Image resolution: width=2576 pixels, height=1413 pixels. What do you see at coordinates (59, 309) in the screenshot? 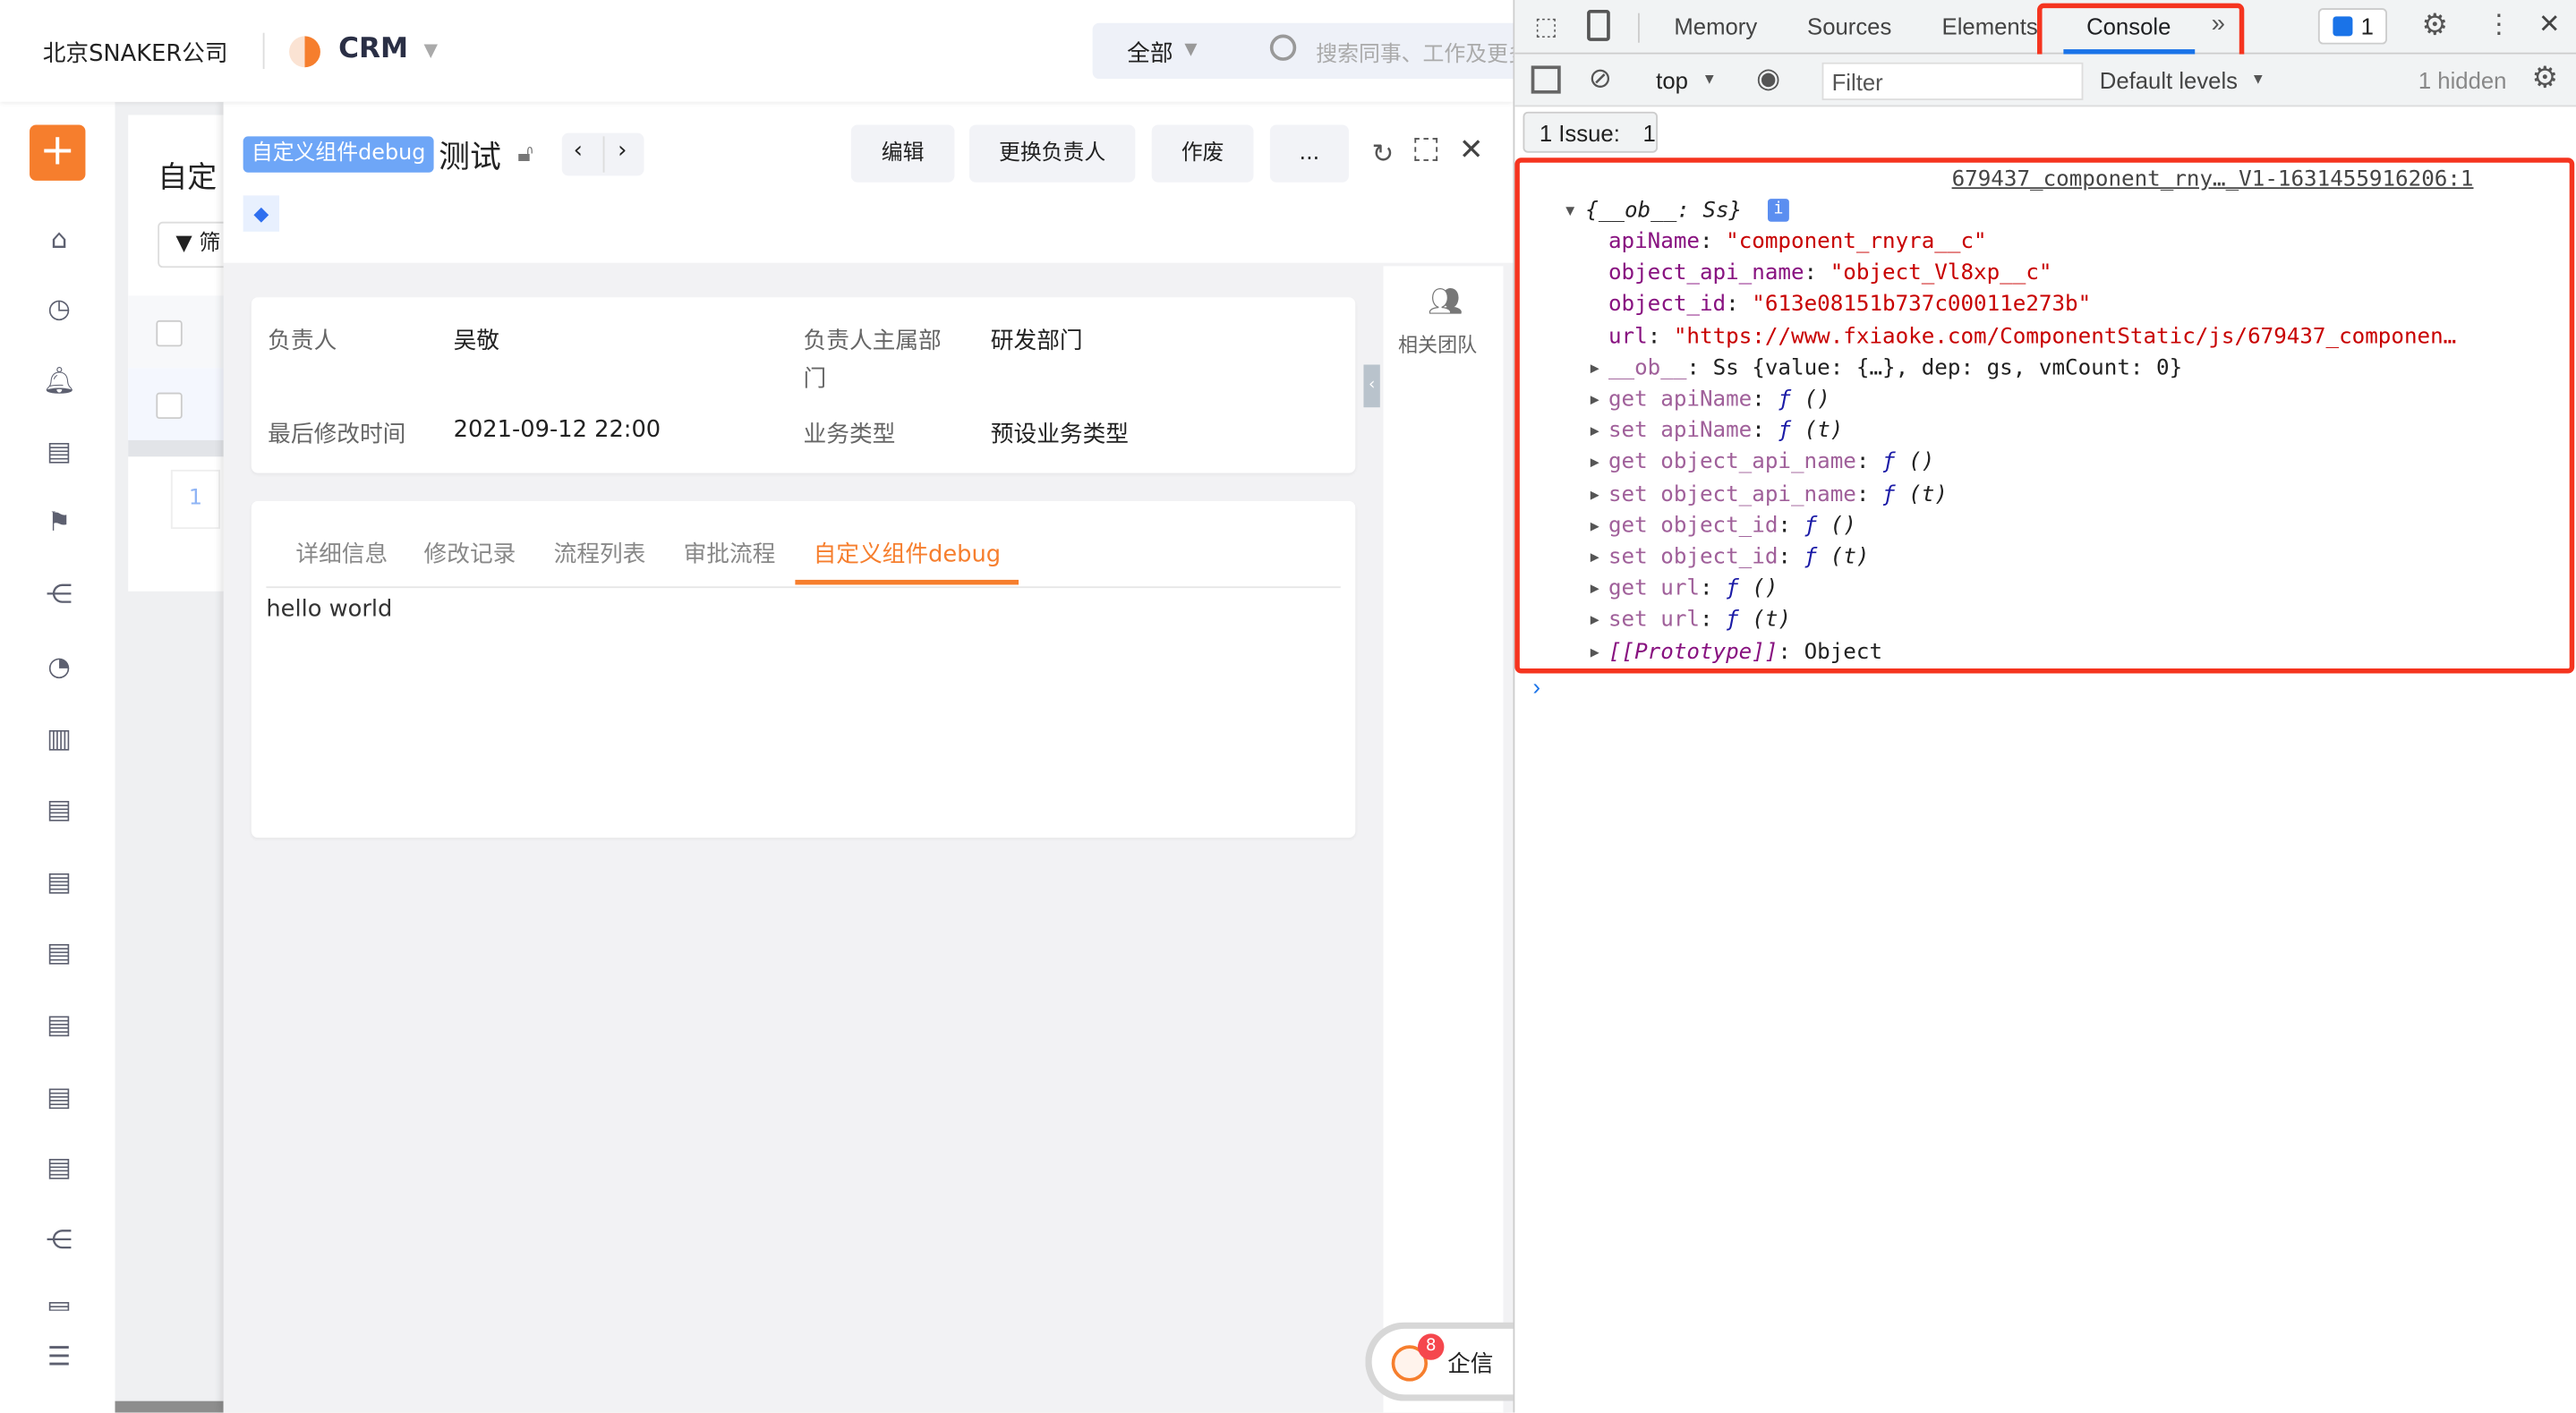
I see `clock-icon: ◷` at bounding box center [59, 309].